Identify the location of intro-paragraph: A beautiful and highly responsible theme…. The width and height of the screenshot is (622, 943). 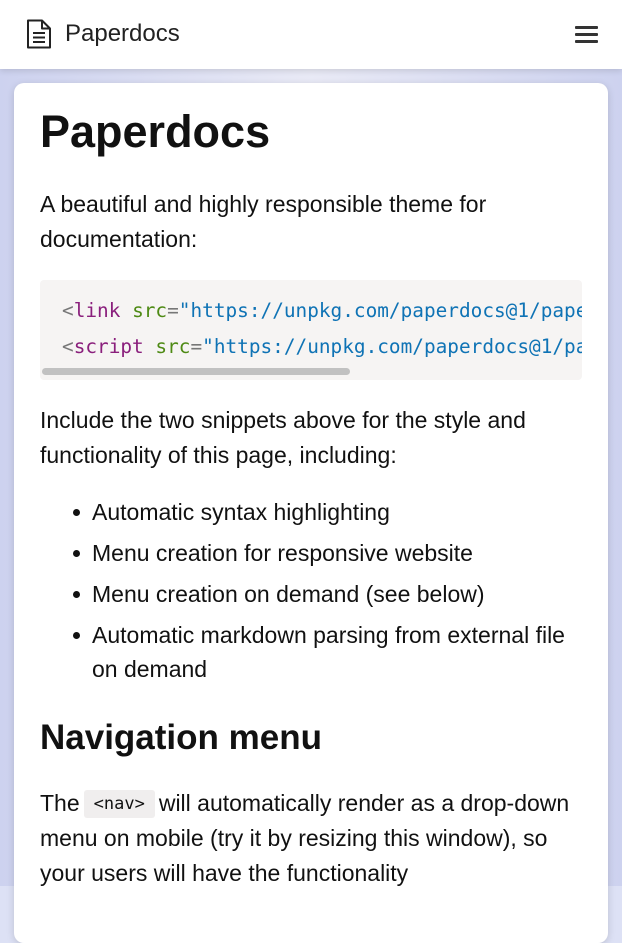
(263, 221).